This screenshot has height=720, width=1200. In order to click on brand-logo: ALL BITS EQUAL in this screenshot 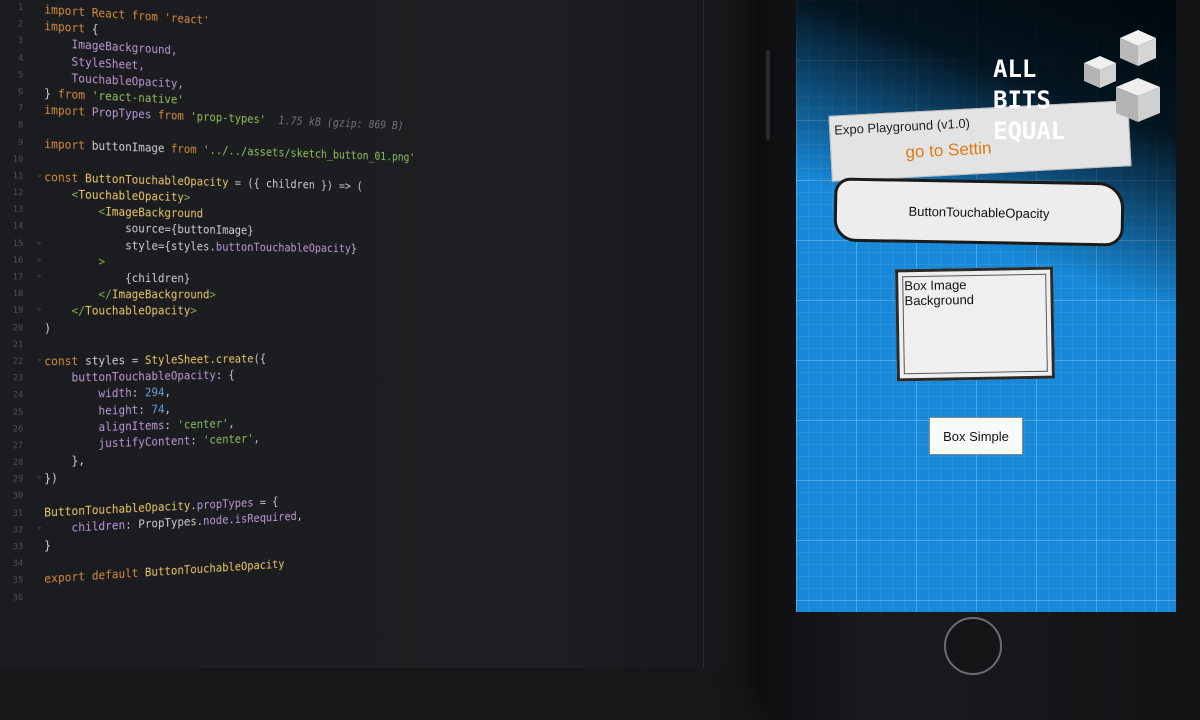, I will do `click(1029, 100)`.